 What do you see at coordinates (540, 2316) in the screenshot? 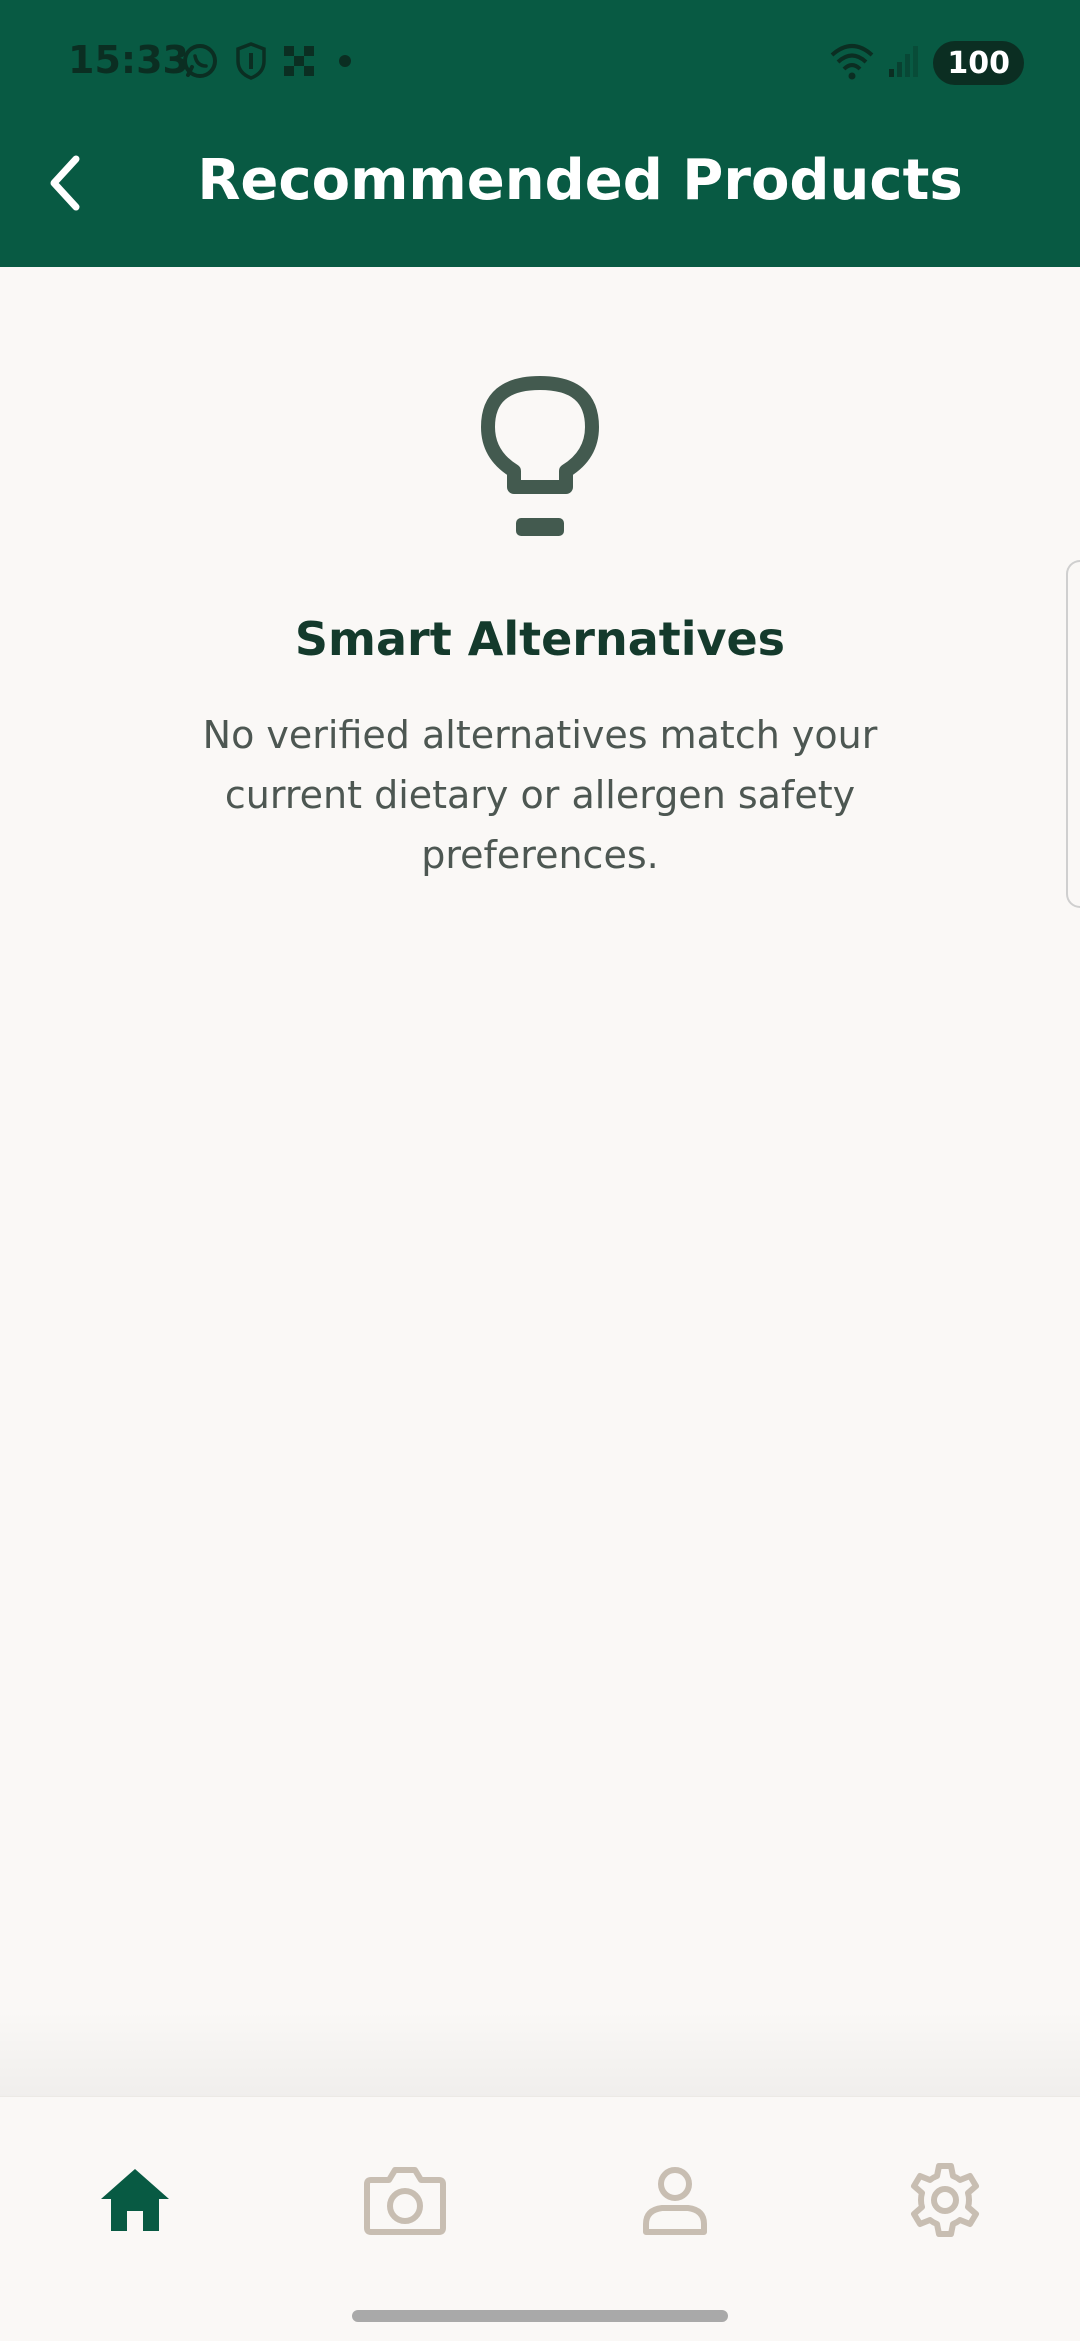
I see `home-indicator` at bounding box center [540, 2316].